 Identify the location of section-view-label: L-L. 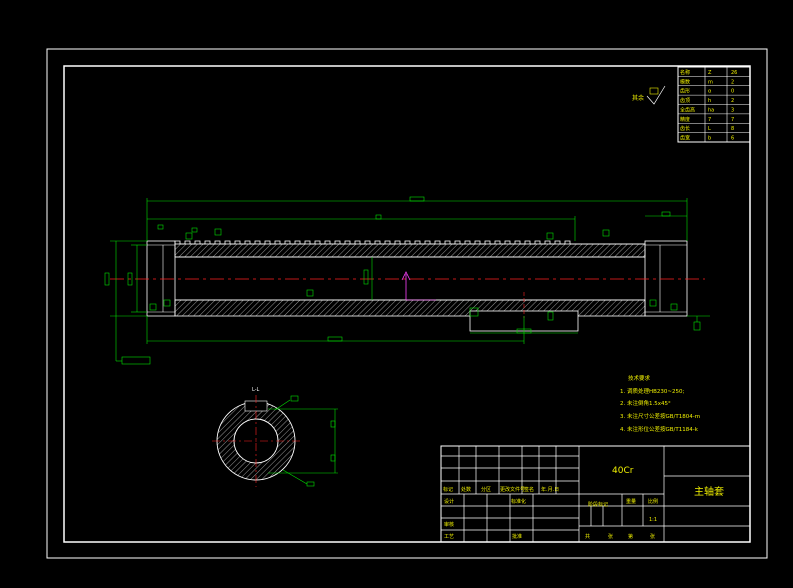
(256, 390).